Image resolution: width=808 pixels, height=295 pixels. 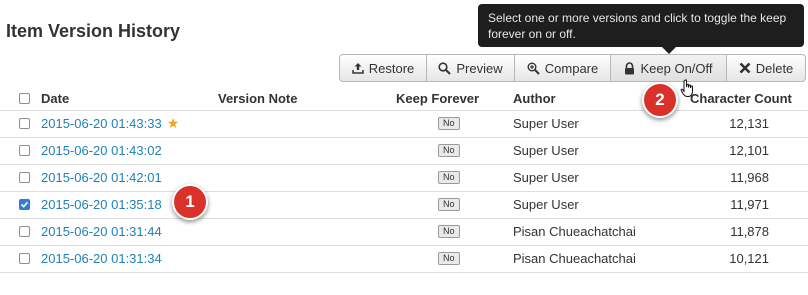 I want to click on date-cell: 2015-06-20 01:31:44, so click(x=101, y=231).